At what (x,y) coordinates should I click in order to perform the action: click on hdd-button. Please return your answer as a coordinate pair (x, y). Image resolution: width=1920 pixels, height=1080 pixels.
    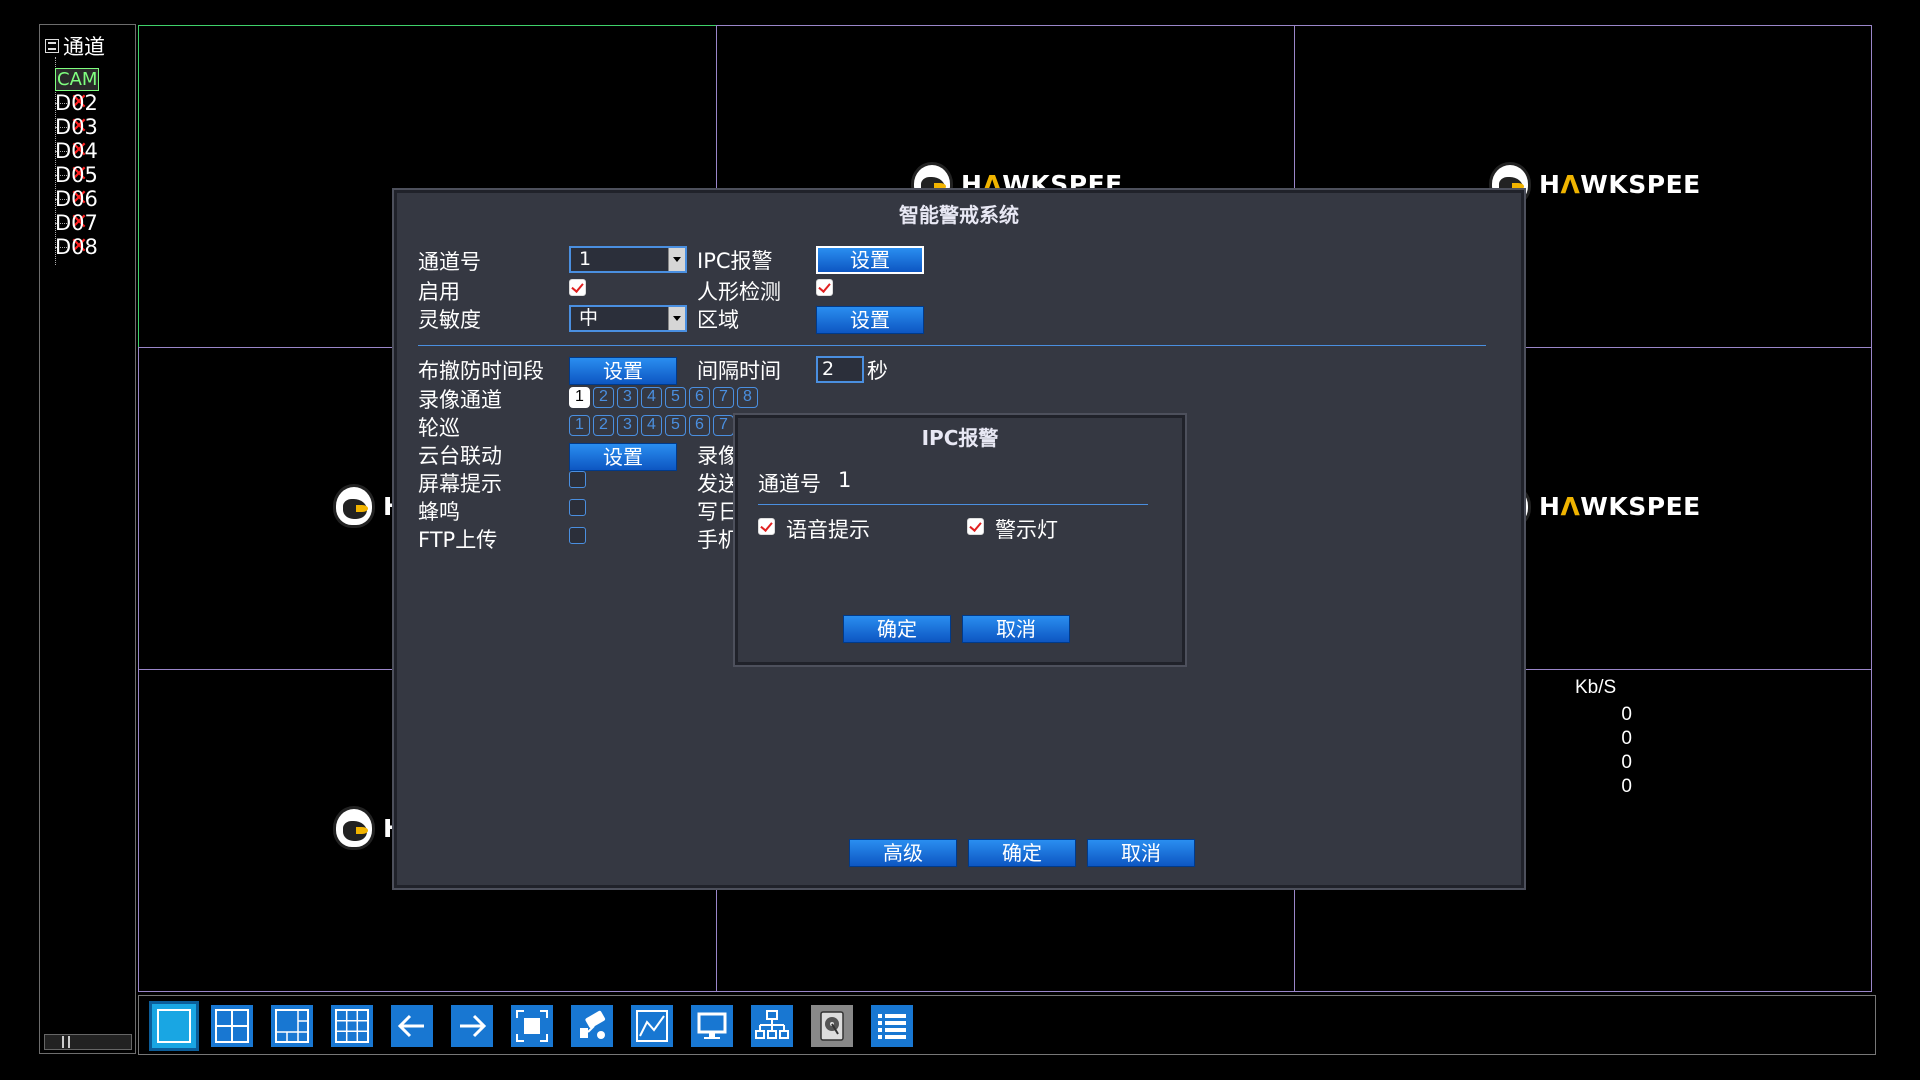
    Looking at the image, I should click on (832, 1026).